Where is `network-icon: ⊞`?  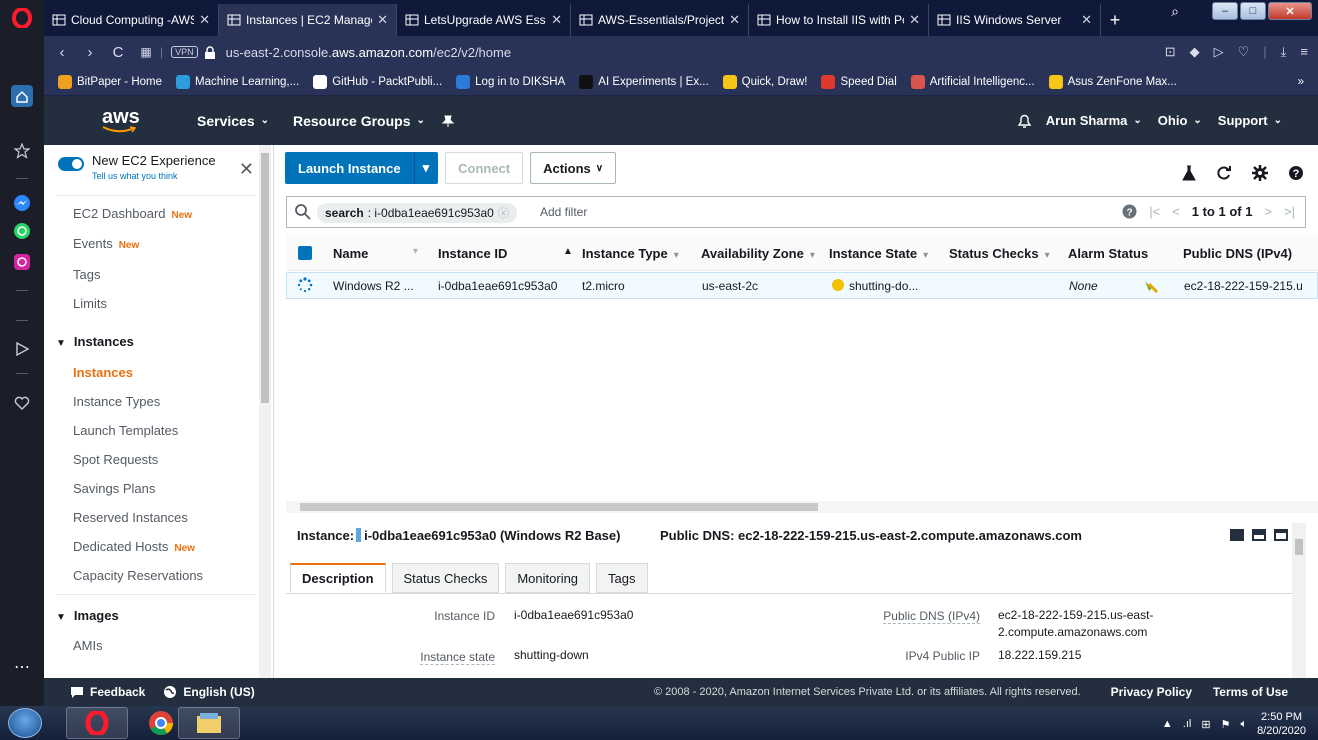
network-icon: ⊞ is located at coordinates (1205, 724).